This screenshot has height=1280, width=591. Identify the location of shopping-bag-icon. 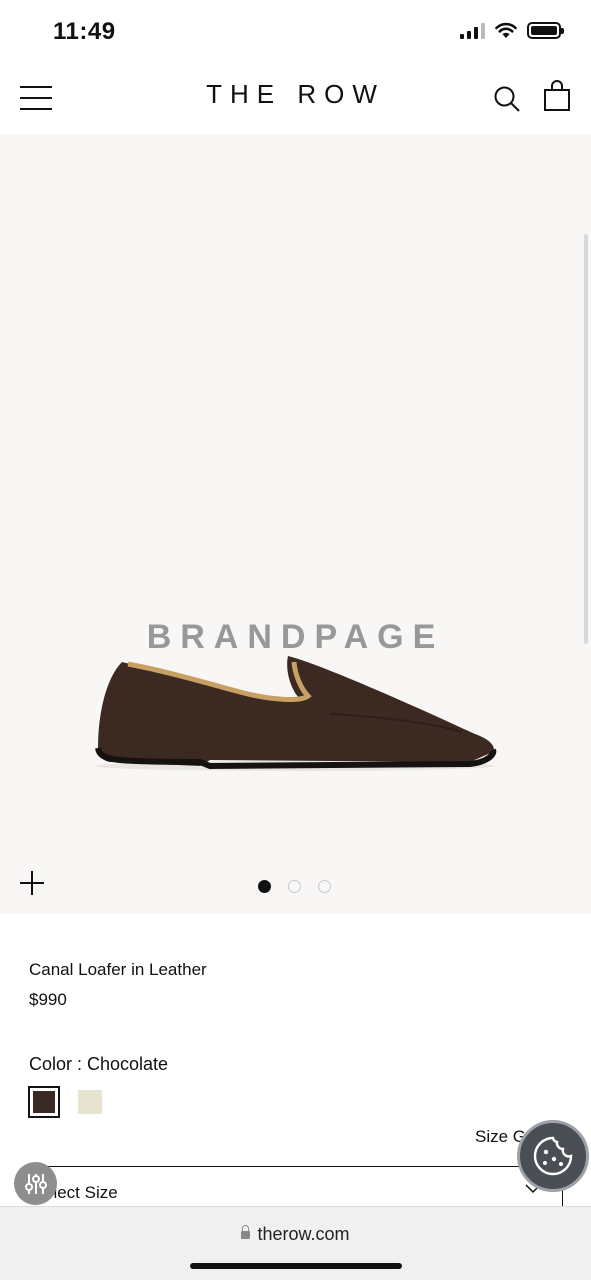
(557, 96).